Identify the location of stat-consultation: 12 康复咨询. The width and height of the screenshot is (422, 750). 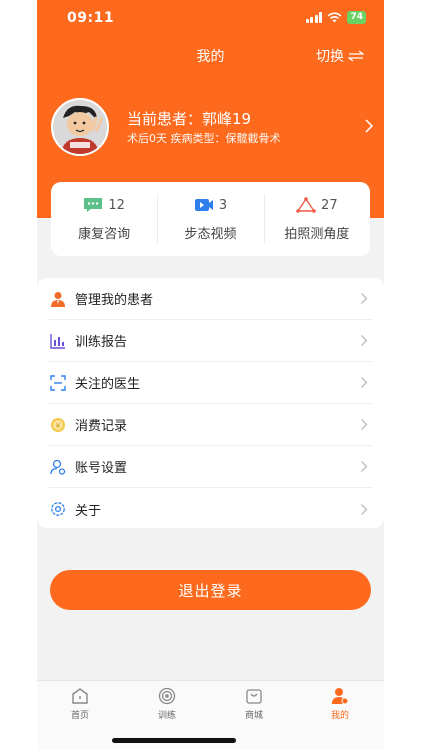
(104, 219).